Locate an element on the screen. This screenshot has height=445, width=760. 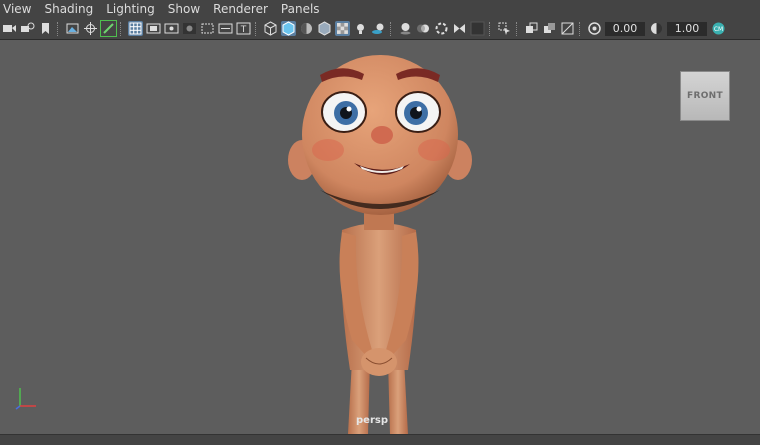
film-gate-icon is located at coordinates (153, 28).